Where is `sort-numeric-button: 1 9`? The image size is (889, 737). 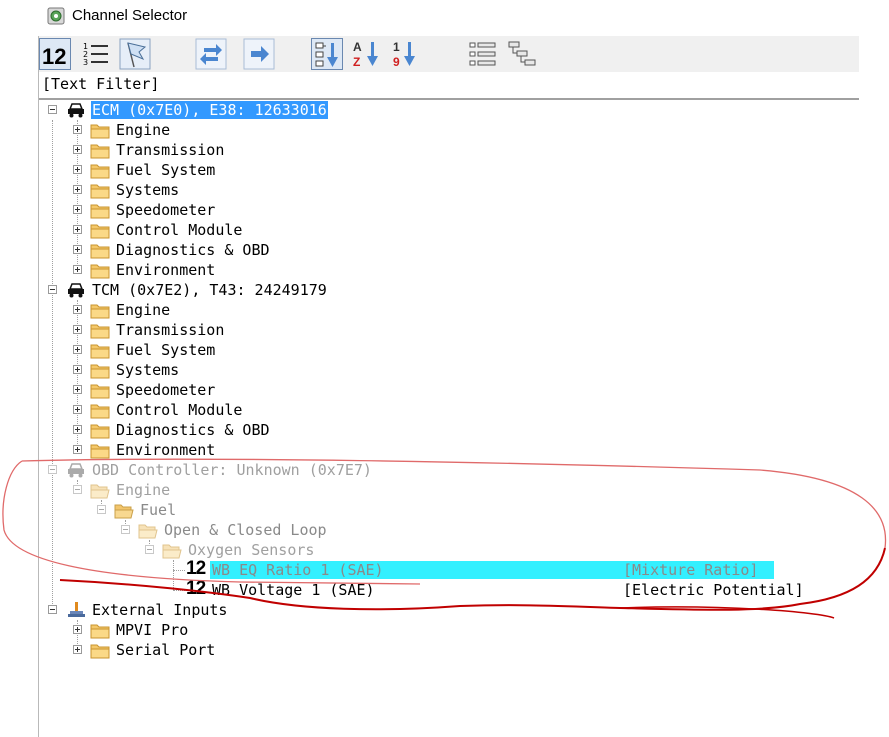 sort-numeric-button: 1 9 is located at coordinates (407, 54).